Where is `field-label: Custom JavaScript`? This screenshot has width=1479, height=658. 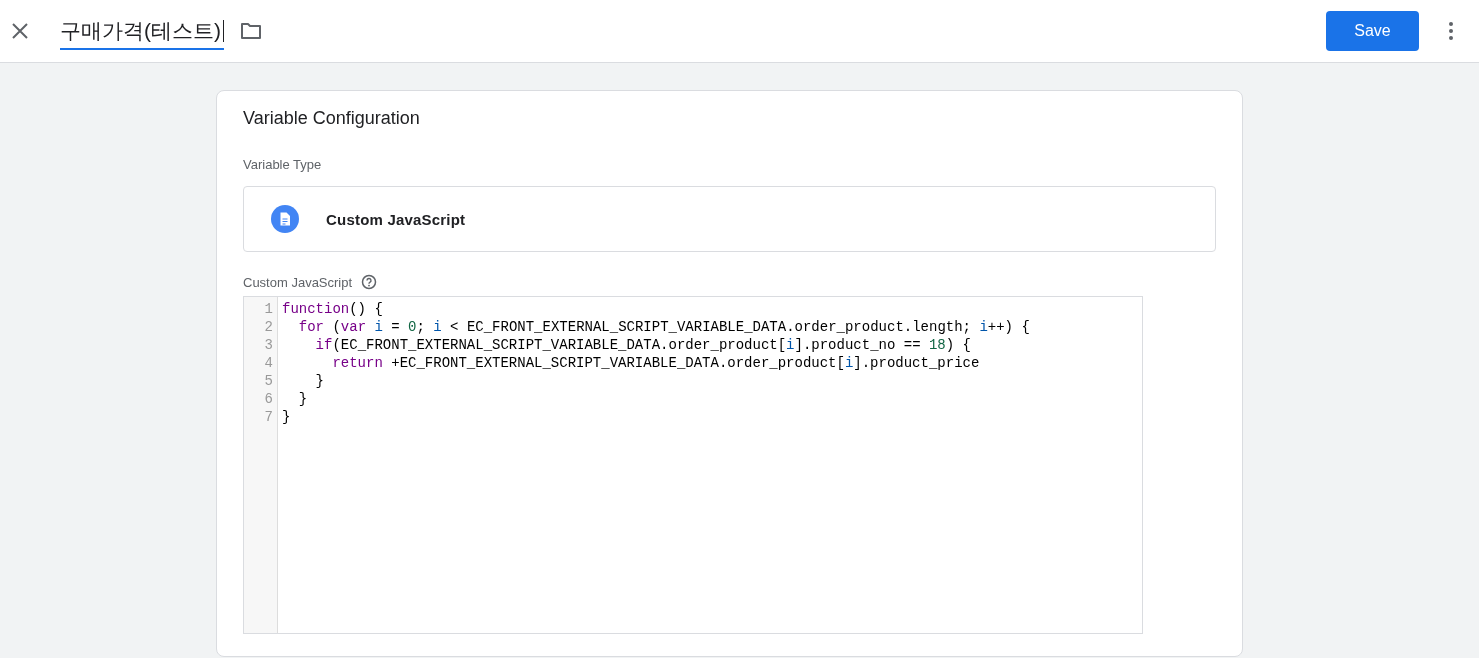 field-label: Custom JavaScript is located at coordinates (298, 282).